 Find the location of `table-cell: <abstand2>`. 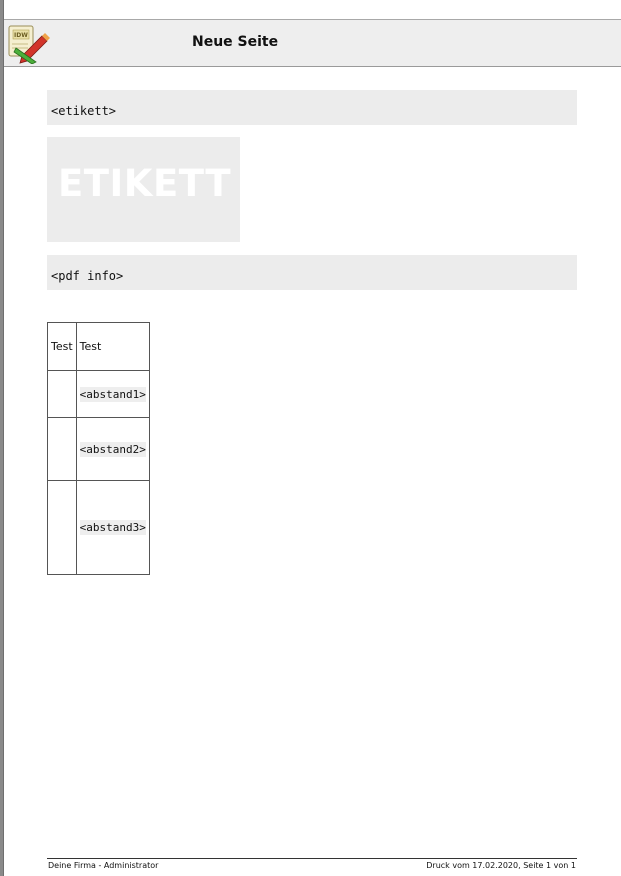

table-cell: <abstand2> is located at coordinates (112, 449).